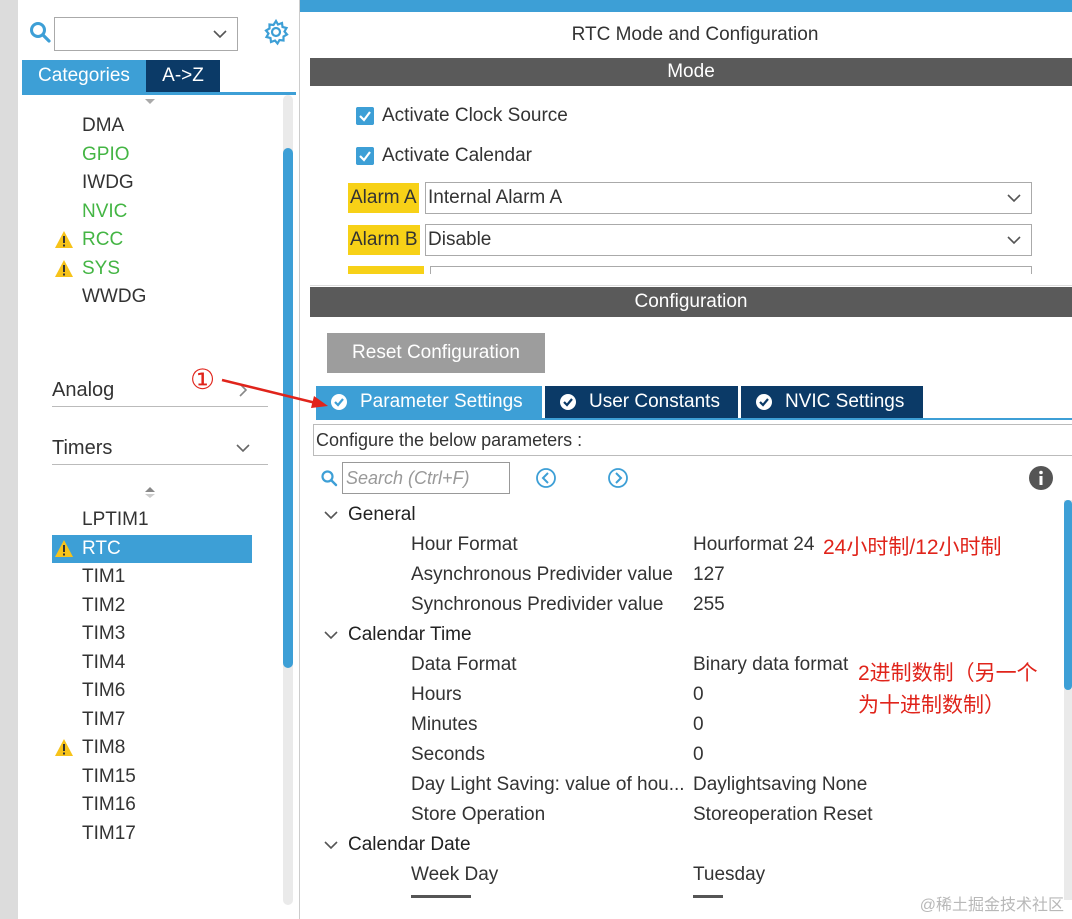 The image size is (1072, 919). What do you see at coordinates (104, 719) in the screenshot?
I see `list-item-label: TIM7` at bounding box center [104, 719].